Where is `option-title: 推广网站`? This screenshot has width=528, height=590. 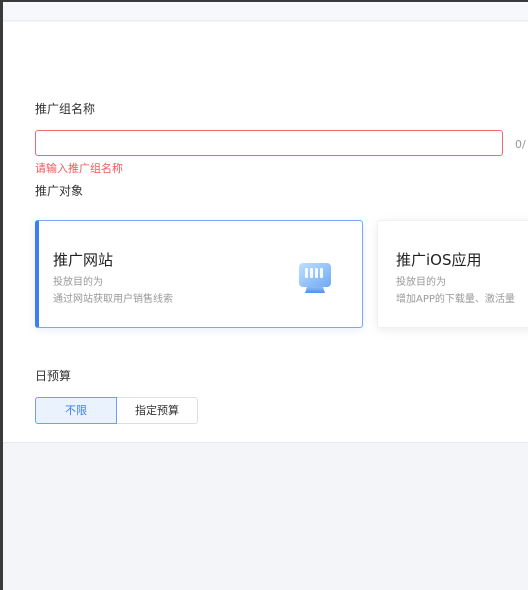
option-title: 推广网站 is located at coordinates (83, 260).